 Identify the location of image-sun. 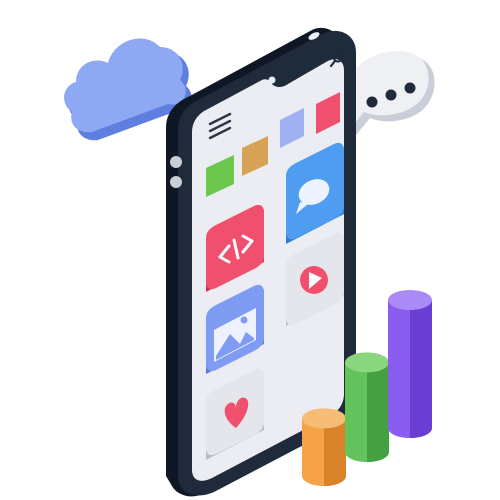
(244, 320).